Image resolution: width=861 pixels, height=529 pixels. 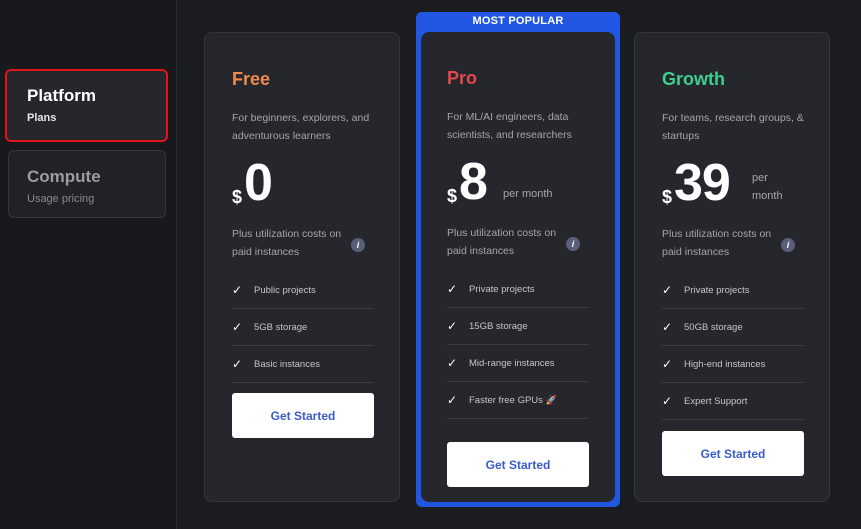 I want to click on feature-label: Basic instances, so click(x=287, y=364).